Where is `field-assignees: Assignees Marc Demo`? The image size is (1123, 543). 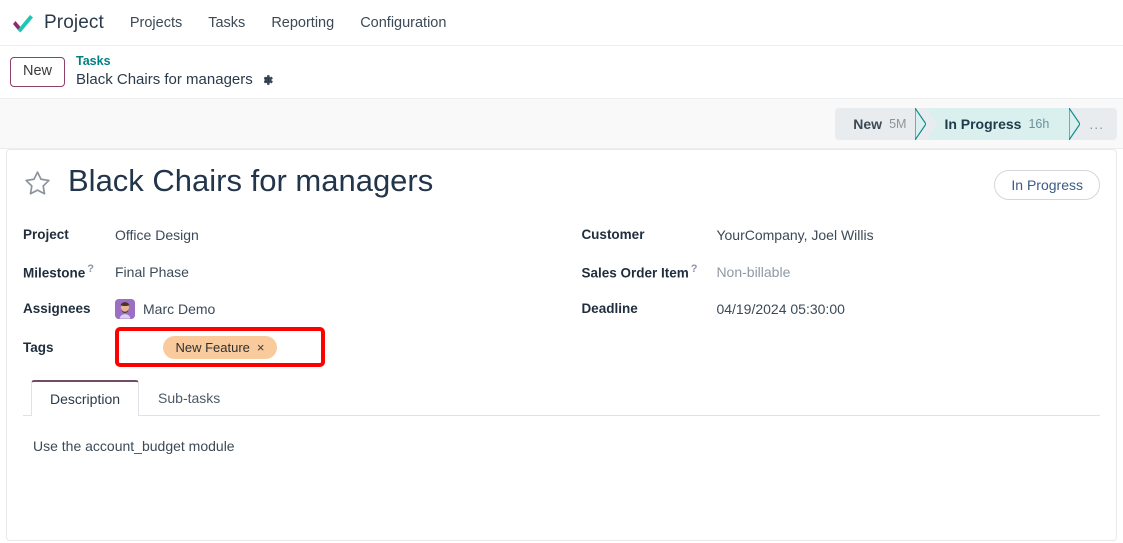 field-assignees: Assignees Marc Demo is located at coordinates (302, 308).